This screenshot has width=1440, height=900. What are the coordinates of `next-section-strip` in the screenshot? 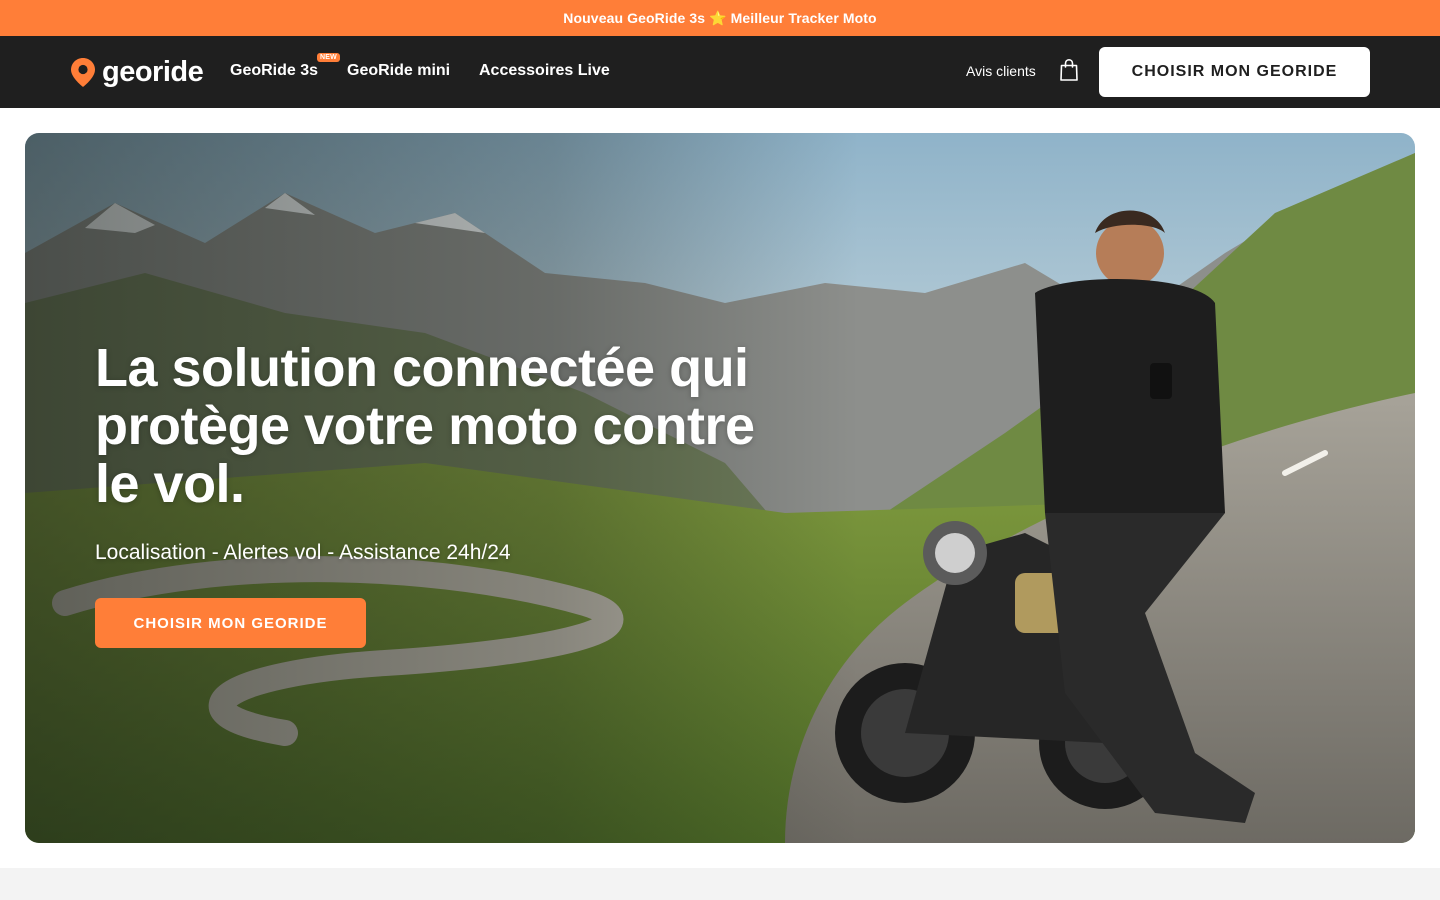 It's located at (720, 884).